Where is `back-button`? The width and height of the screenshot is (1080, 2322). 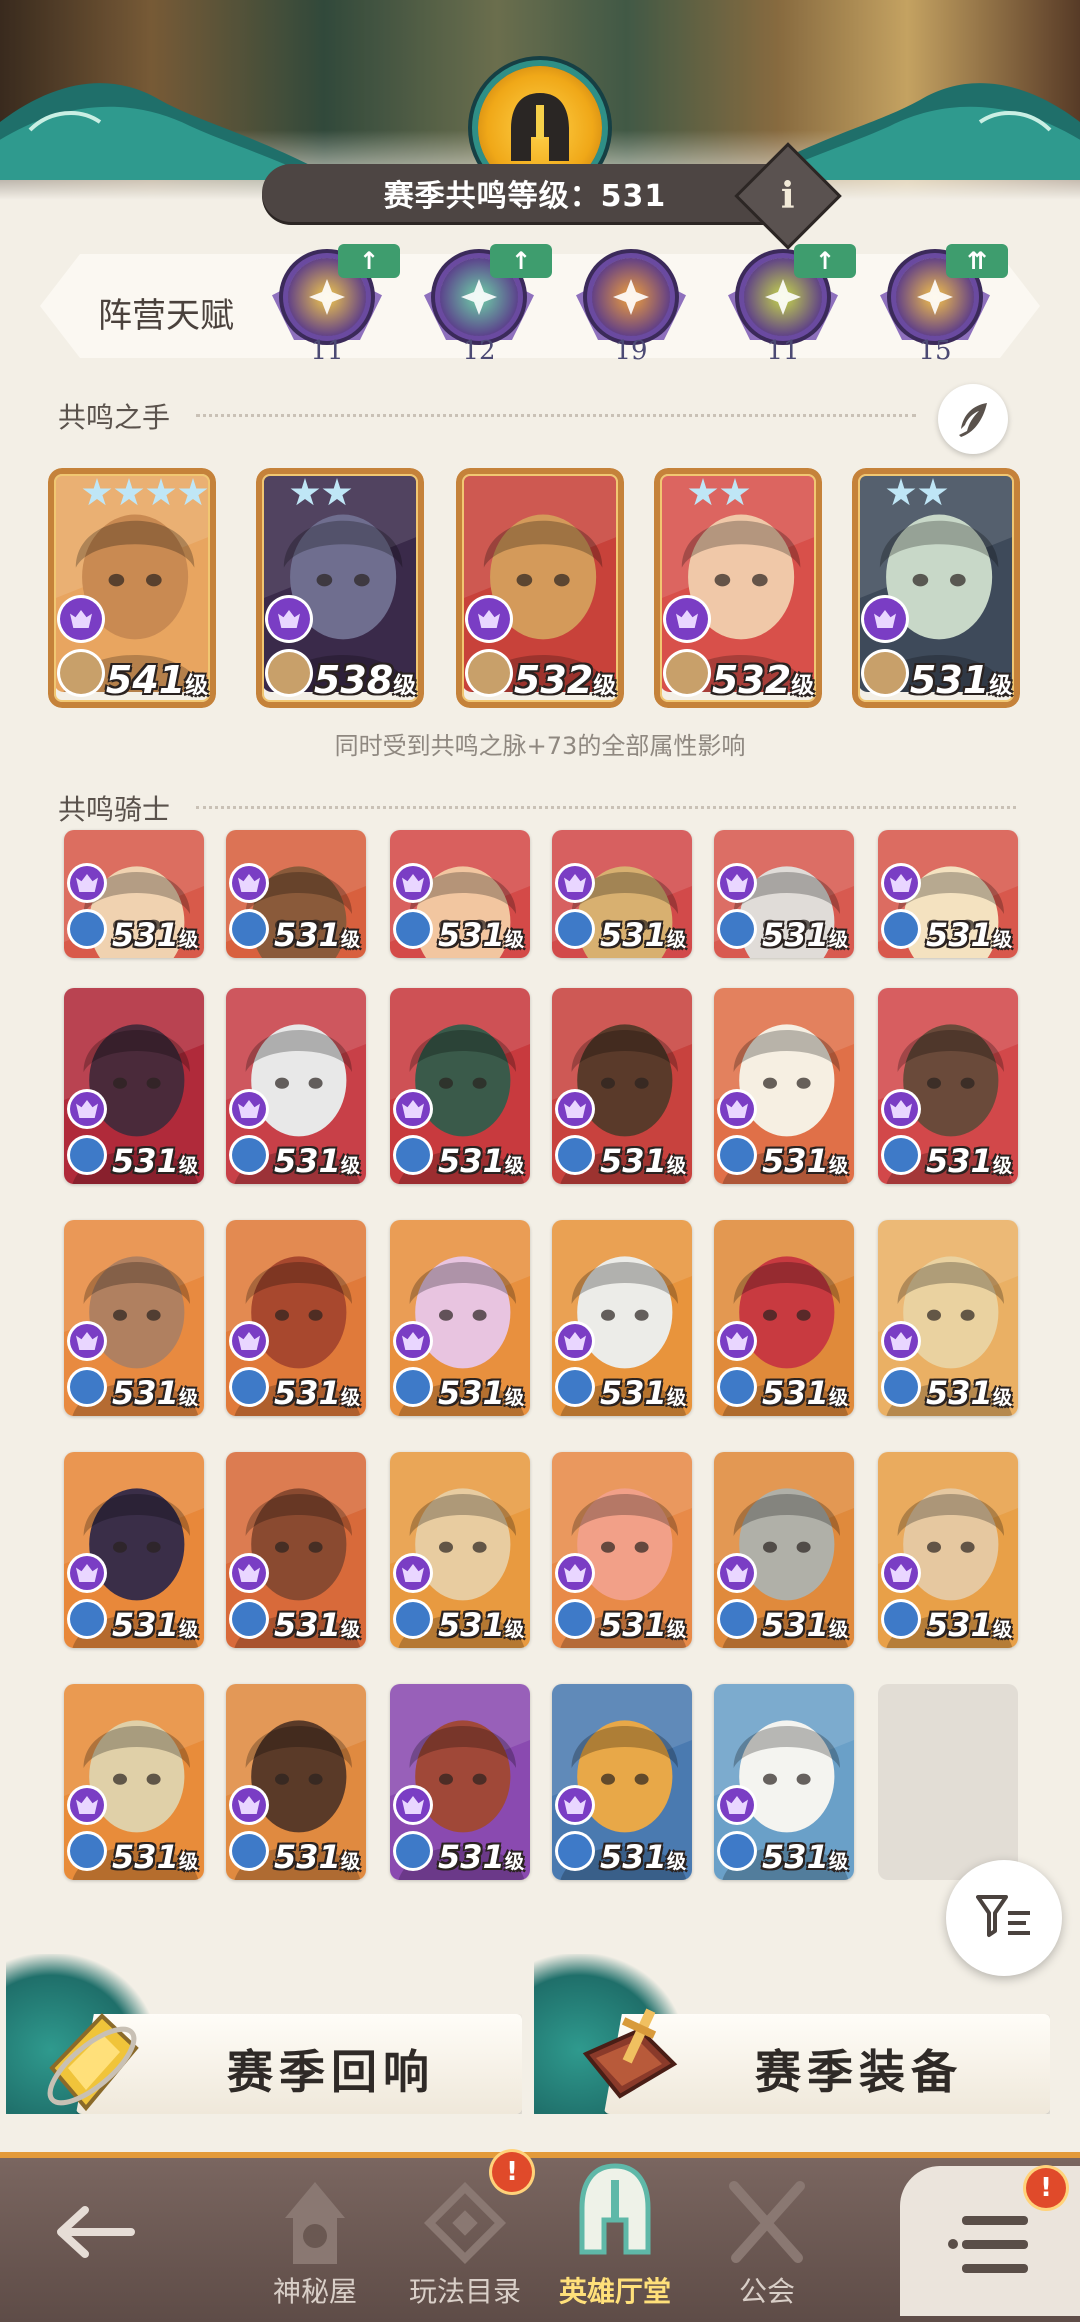 back-button is located at coordinates (95, 2240).